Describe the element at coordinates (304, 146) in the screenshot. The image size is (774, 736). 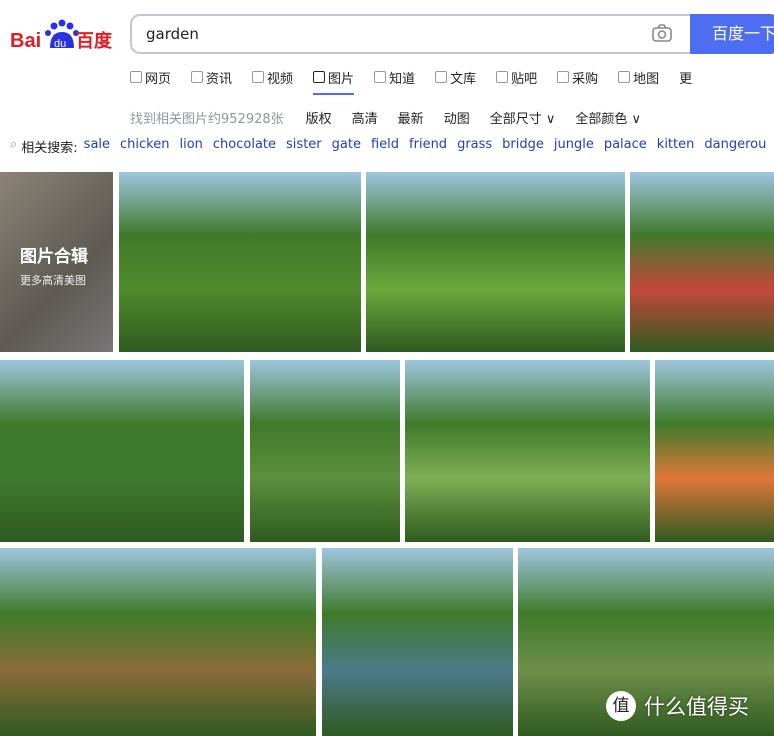
I see `related-link: sister` at that location.